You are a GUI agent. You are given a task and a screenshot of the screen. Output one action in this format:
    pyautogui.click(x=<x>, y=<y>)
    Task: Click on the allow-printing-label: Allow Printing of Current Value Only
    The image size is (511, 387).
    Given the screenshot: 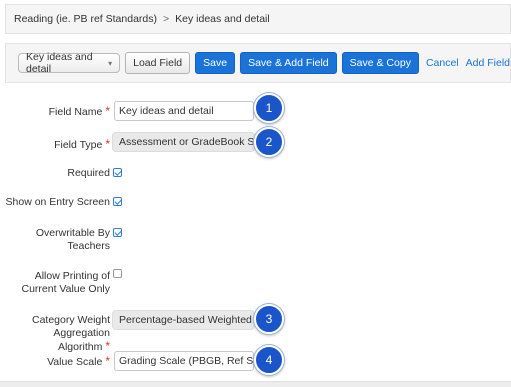 What is the action you would take?
    pyautogui.click(x=65, y=282)
    